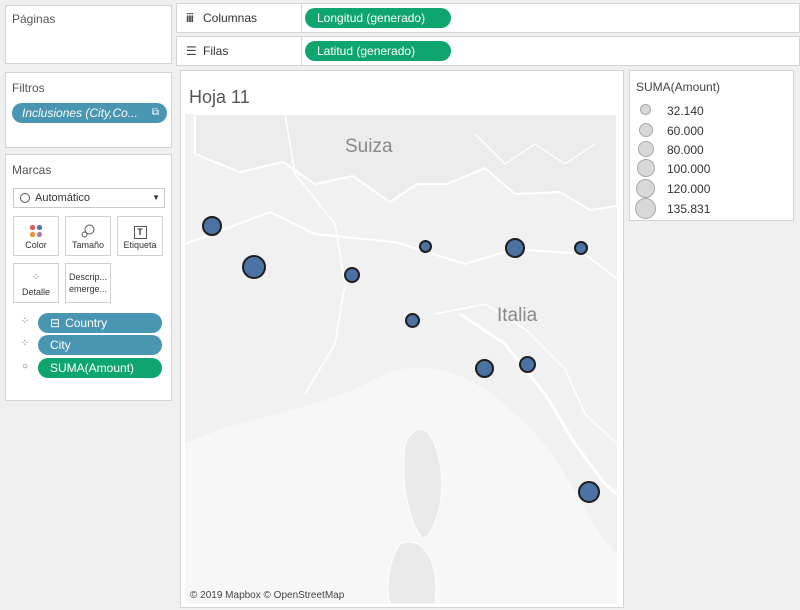 Image resolution: width=800 pixels, height=610 pixels. Describe the element at coordinates (55, 323) in the screenshot. I see `collapse-icon: ⊟` at that location.